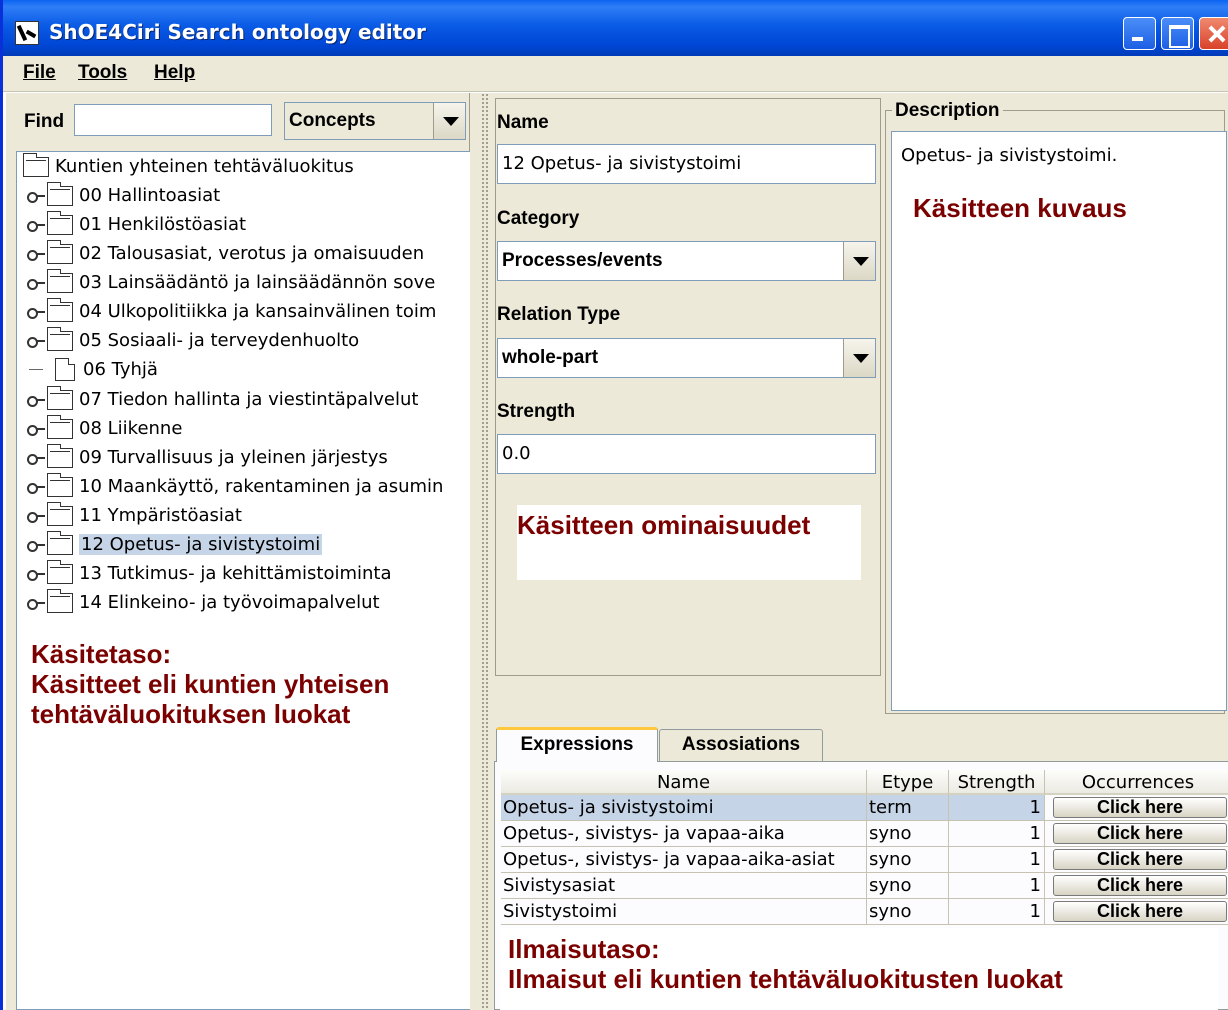 This screenshot has width=1228, height=1010. I want to click on window-title: ShOE4Ciri Search ontology editor, so click(237, 32).